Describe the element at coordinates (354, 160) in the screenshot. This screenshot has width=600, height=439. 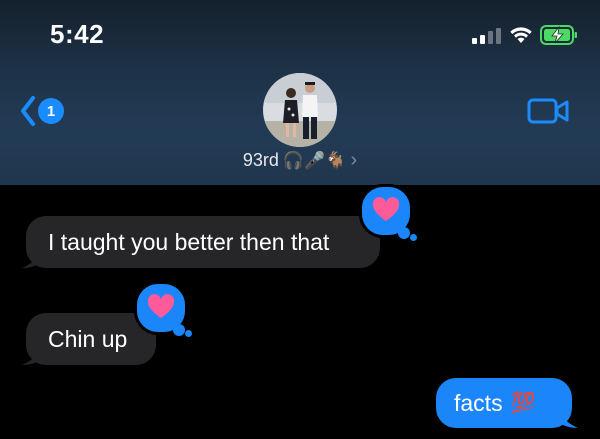
I see `chevron-right-icon: ›` at that location.